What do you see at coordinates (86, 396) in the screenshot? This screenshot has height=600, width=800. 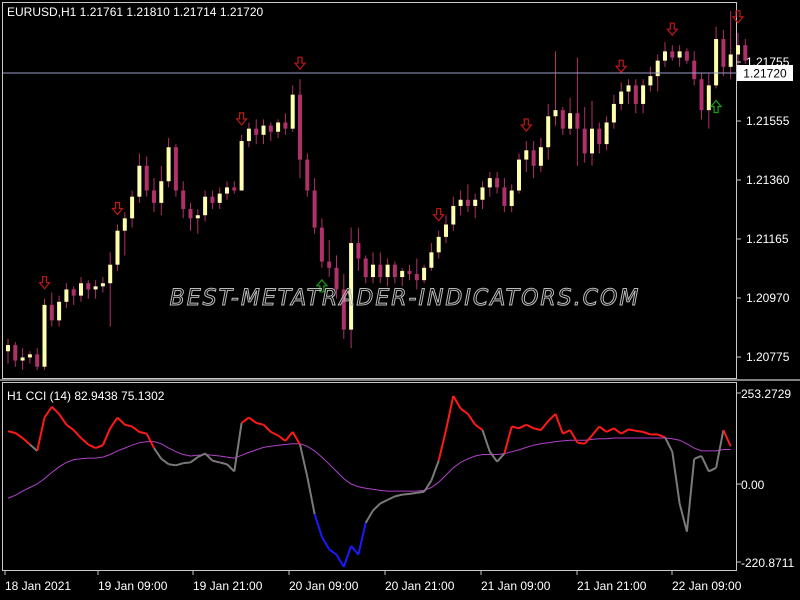 I see `cci-header: H1 CCI (14) 82.9438 75.1302` at bounding box center [86, 396].